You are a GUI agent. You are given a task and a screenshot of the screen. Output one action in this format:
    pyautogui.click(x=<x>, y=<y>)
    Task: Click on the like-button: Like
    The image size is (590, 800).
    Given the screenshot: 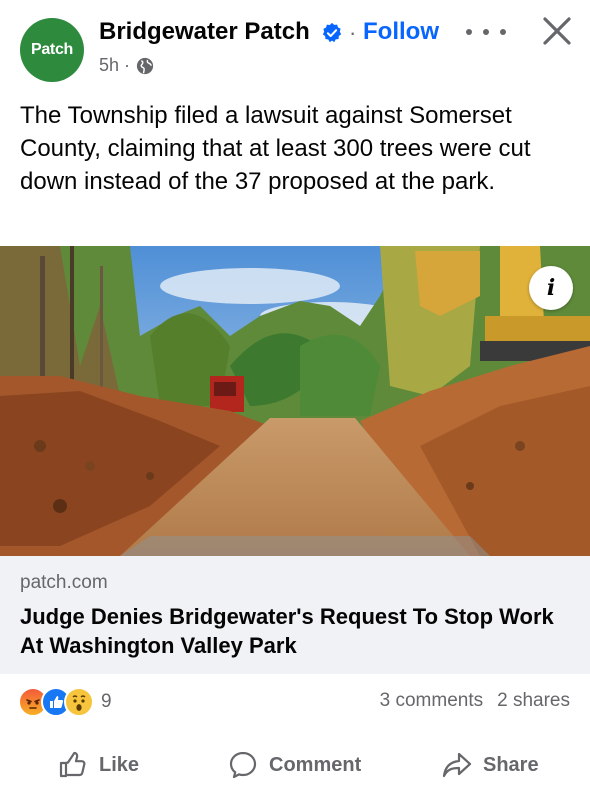 What is the action you would take?
    pyautogui.click(x=98, y=765)
    